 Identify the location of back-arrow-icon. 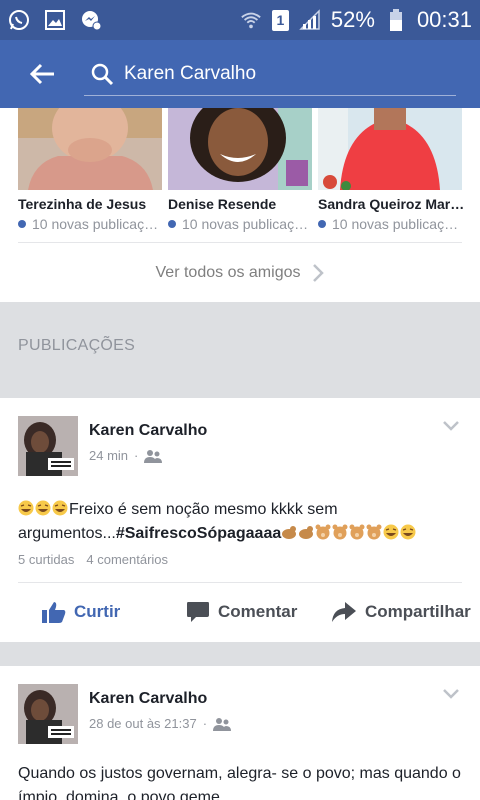
(41, 74).